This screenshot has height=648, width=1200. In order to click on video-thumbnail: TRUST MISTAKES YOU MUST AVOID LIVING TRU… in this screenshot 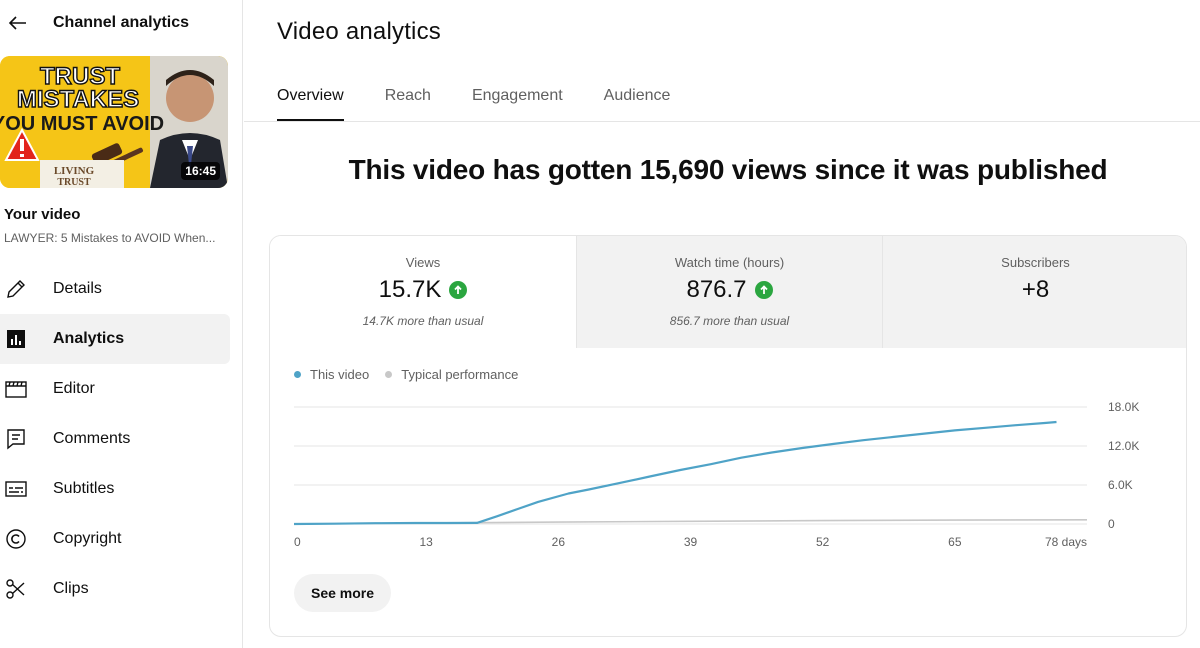, I will do `click(114, 122)`.